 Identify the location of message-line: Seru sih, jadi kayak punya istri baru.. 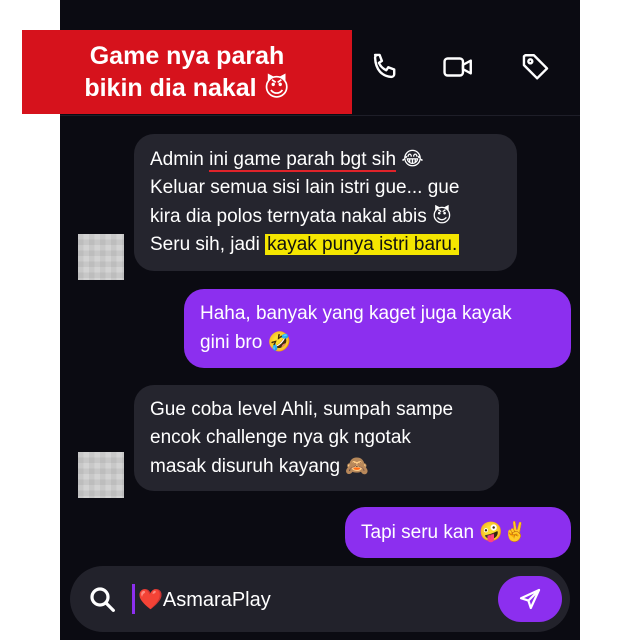
(325, 245).